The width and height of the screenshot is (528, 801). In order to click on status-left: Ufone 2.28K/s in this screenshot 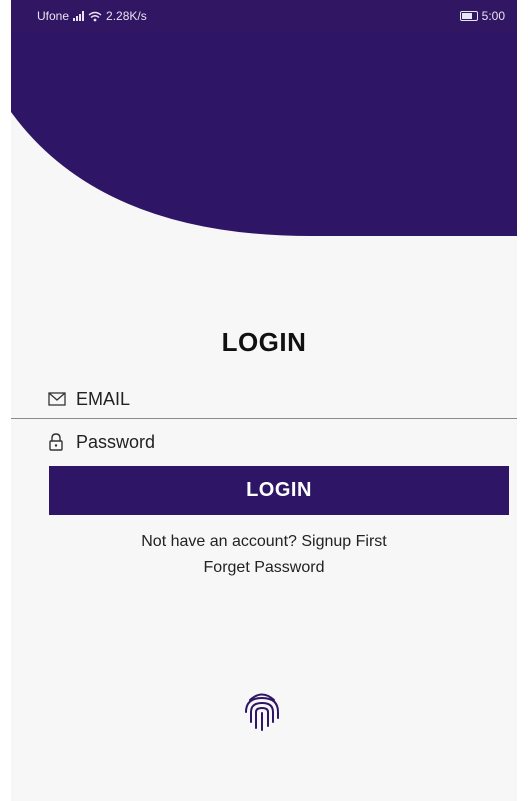, I will do `click(92, 16)`.